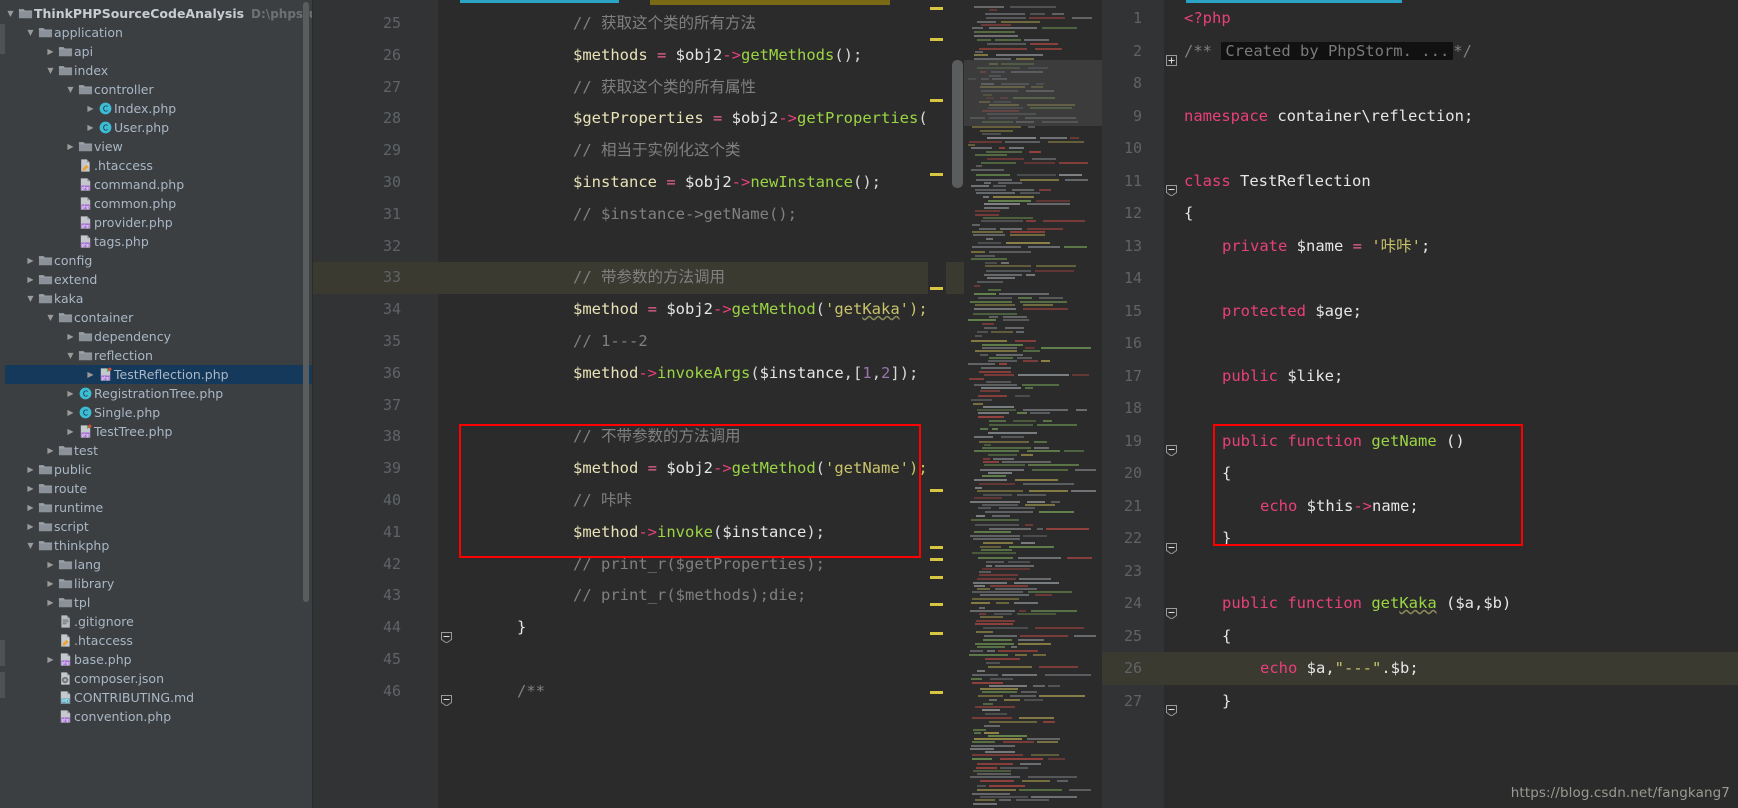 Image resolution: width=1738 pixels, height=808 pixels. I want to click on tree-item-single-php: ▶ C Single.php, so click(156, 412).